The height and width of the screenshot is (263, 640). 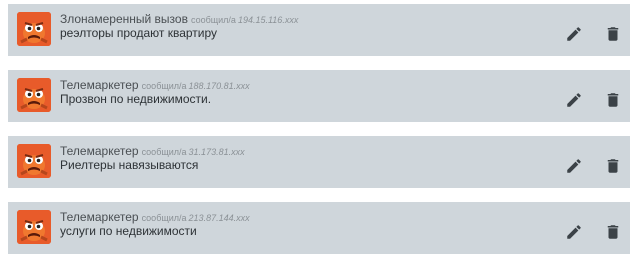 I want to click on comment-text: услуги по недвижимости, so click(x=128, y=231).